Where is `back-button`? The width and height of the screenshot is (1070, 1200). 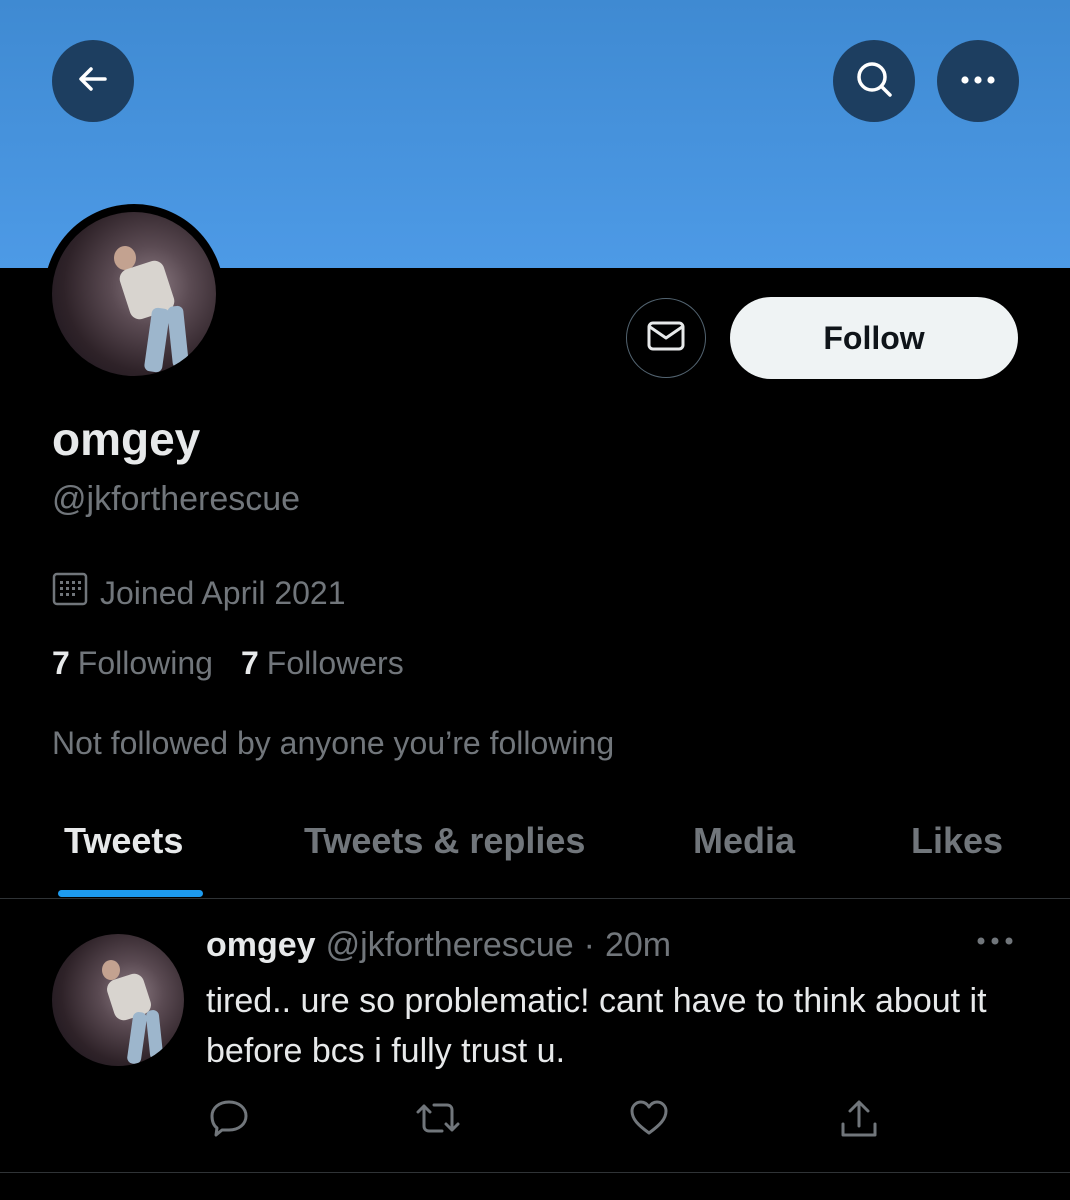
back-button is located at coordinates (93, 81).